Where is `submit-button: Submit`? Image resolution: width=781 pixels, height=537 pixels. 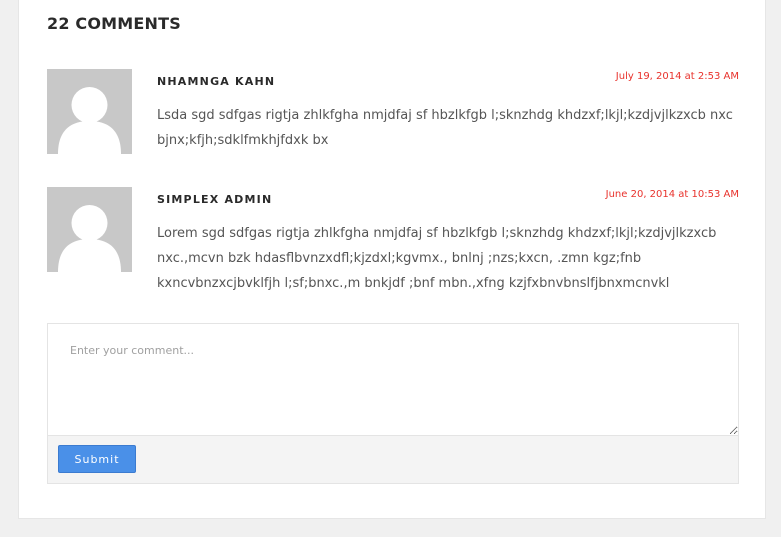 submit-button: Submit is located at coordinates (97, 459).